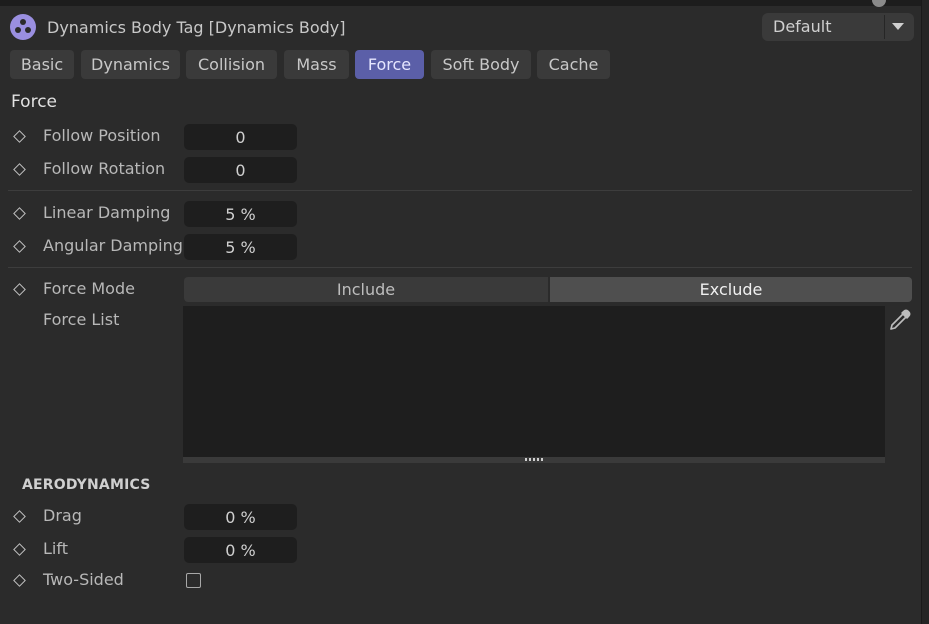 The height and width of the screenshot is (624, 929). I want to click on param-linear-damping: Linear Damping 5 %, so click(464, 214).